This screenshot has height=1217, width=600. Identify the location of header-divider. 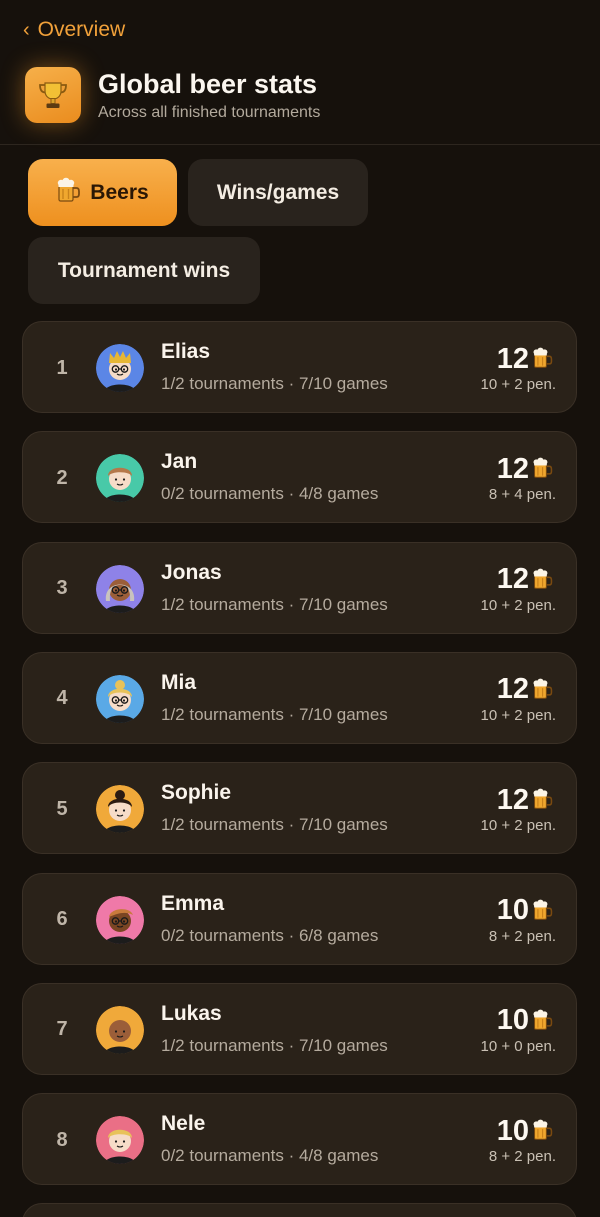
(300, 144).